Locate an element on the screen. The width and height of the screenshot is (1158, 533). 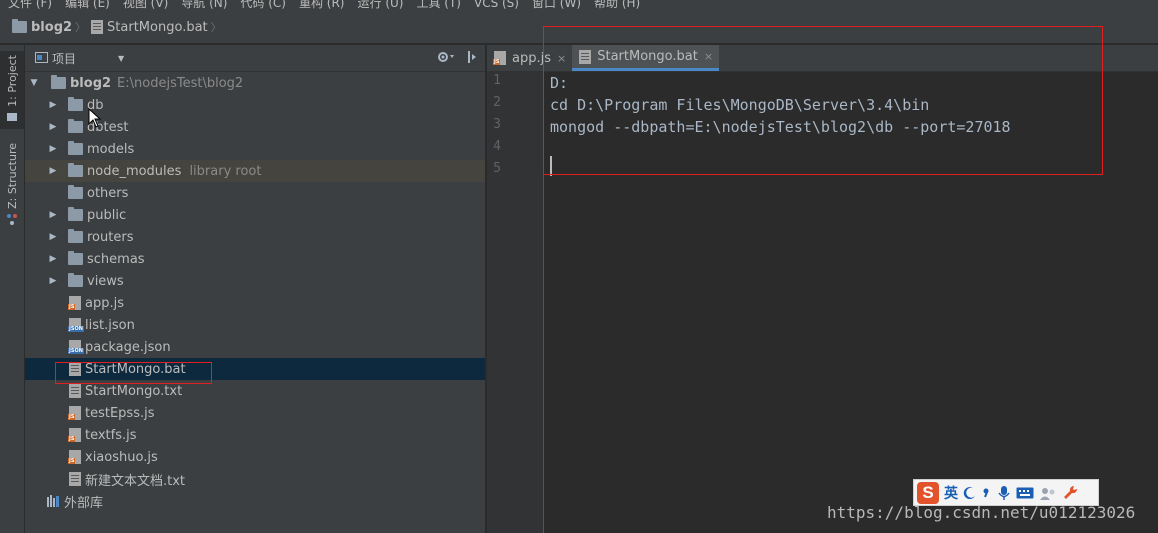
tree-folder-label: views is located at coordinates (105, 281).